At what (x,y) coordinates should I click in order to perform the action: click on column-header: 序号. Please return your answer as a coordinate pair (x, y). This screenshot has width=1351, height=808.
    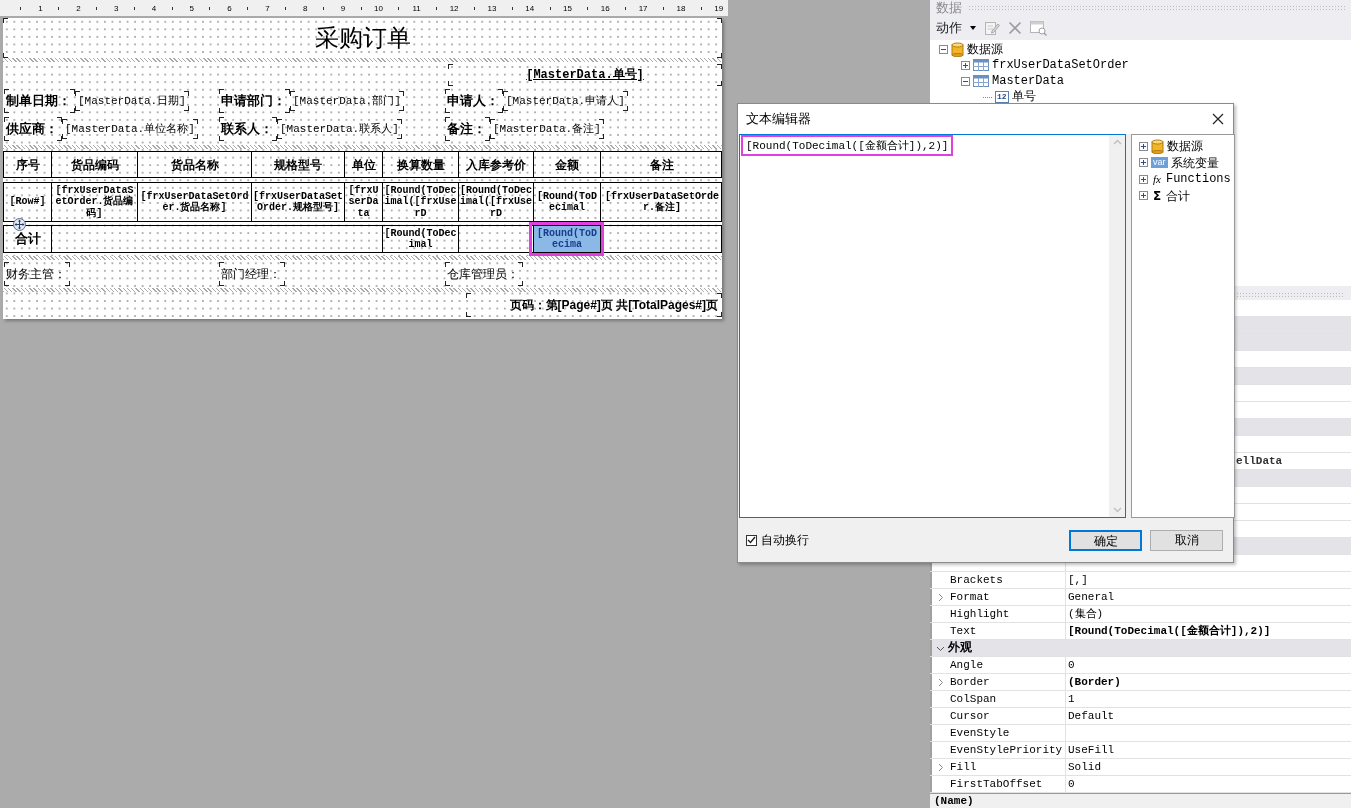
    Looking at the image, I should click on (27, 165).